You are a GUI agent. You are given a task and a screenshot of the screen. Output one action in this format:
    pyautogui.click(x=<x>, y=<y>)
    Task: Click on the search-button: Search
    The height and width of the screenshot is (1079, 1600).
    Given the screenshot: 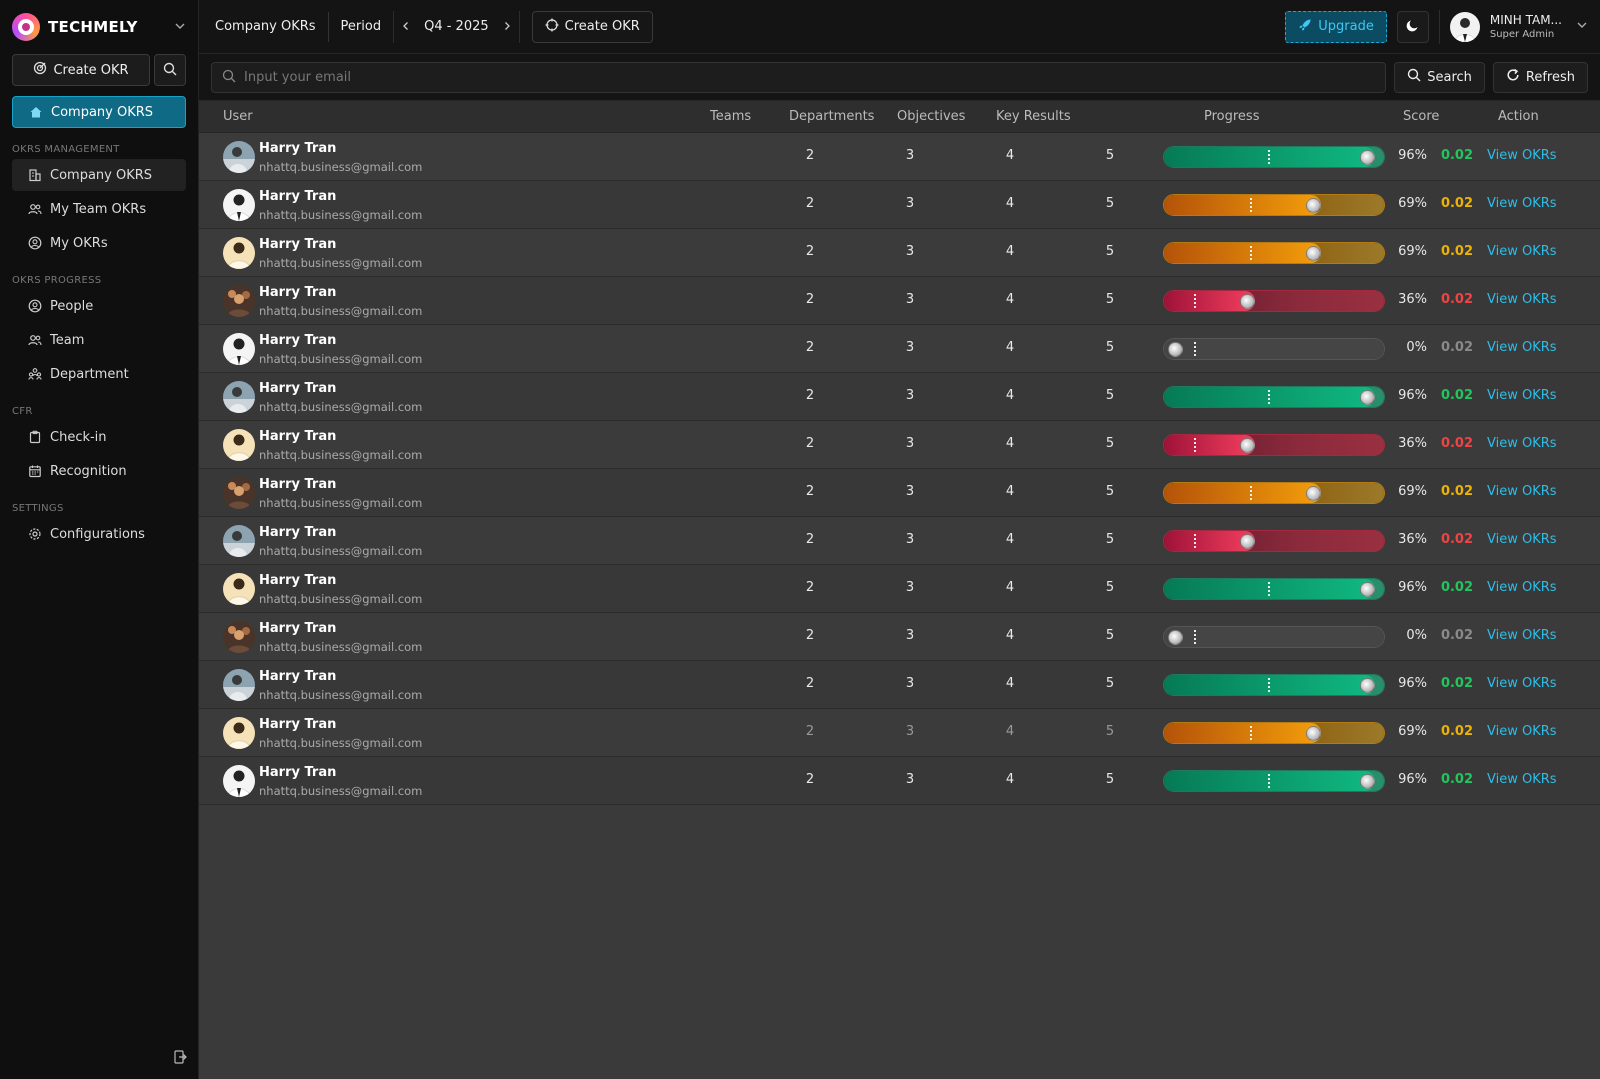 What is the action you would take?
    pyautogui.click(x=1439, y=77)
    